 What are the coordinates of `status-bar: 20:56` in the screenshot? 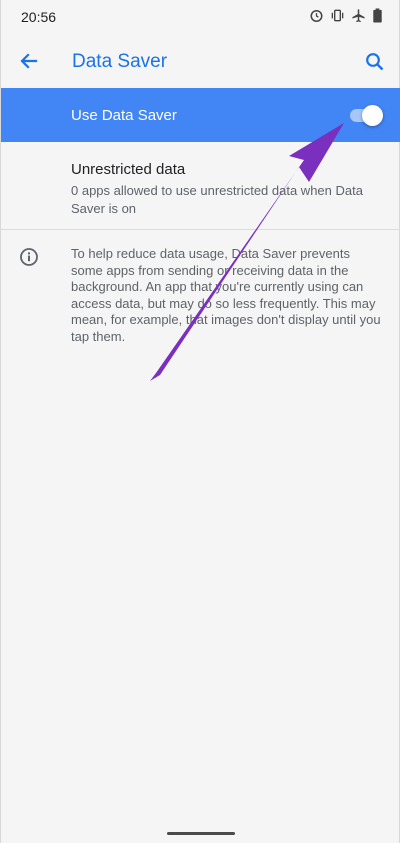 It's located at (200, 17).